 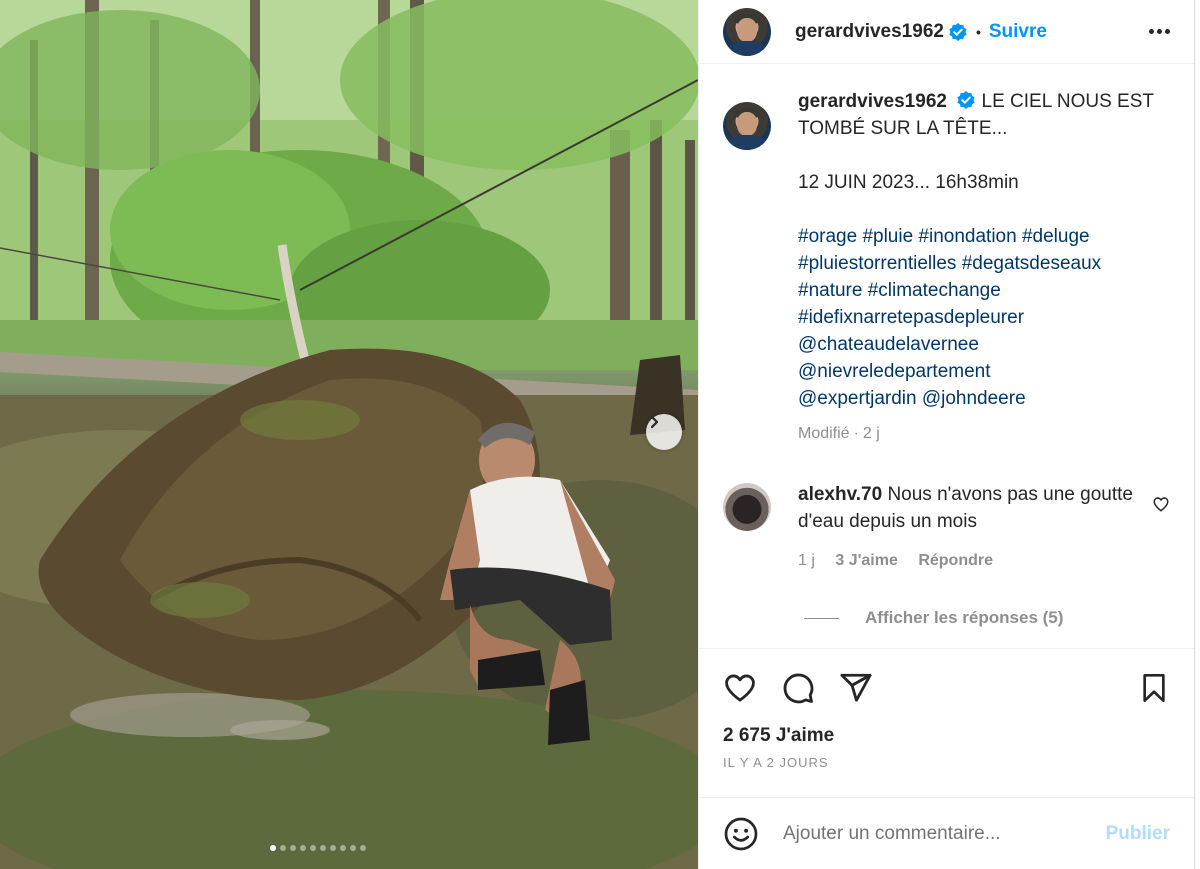 What do you see at coordinates (984, 236) in the screenshot?
I see `tag-line: #orage #pluie #inondation #deluge` at bounding box center [984, 236].